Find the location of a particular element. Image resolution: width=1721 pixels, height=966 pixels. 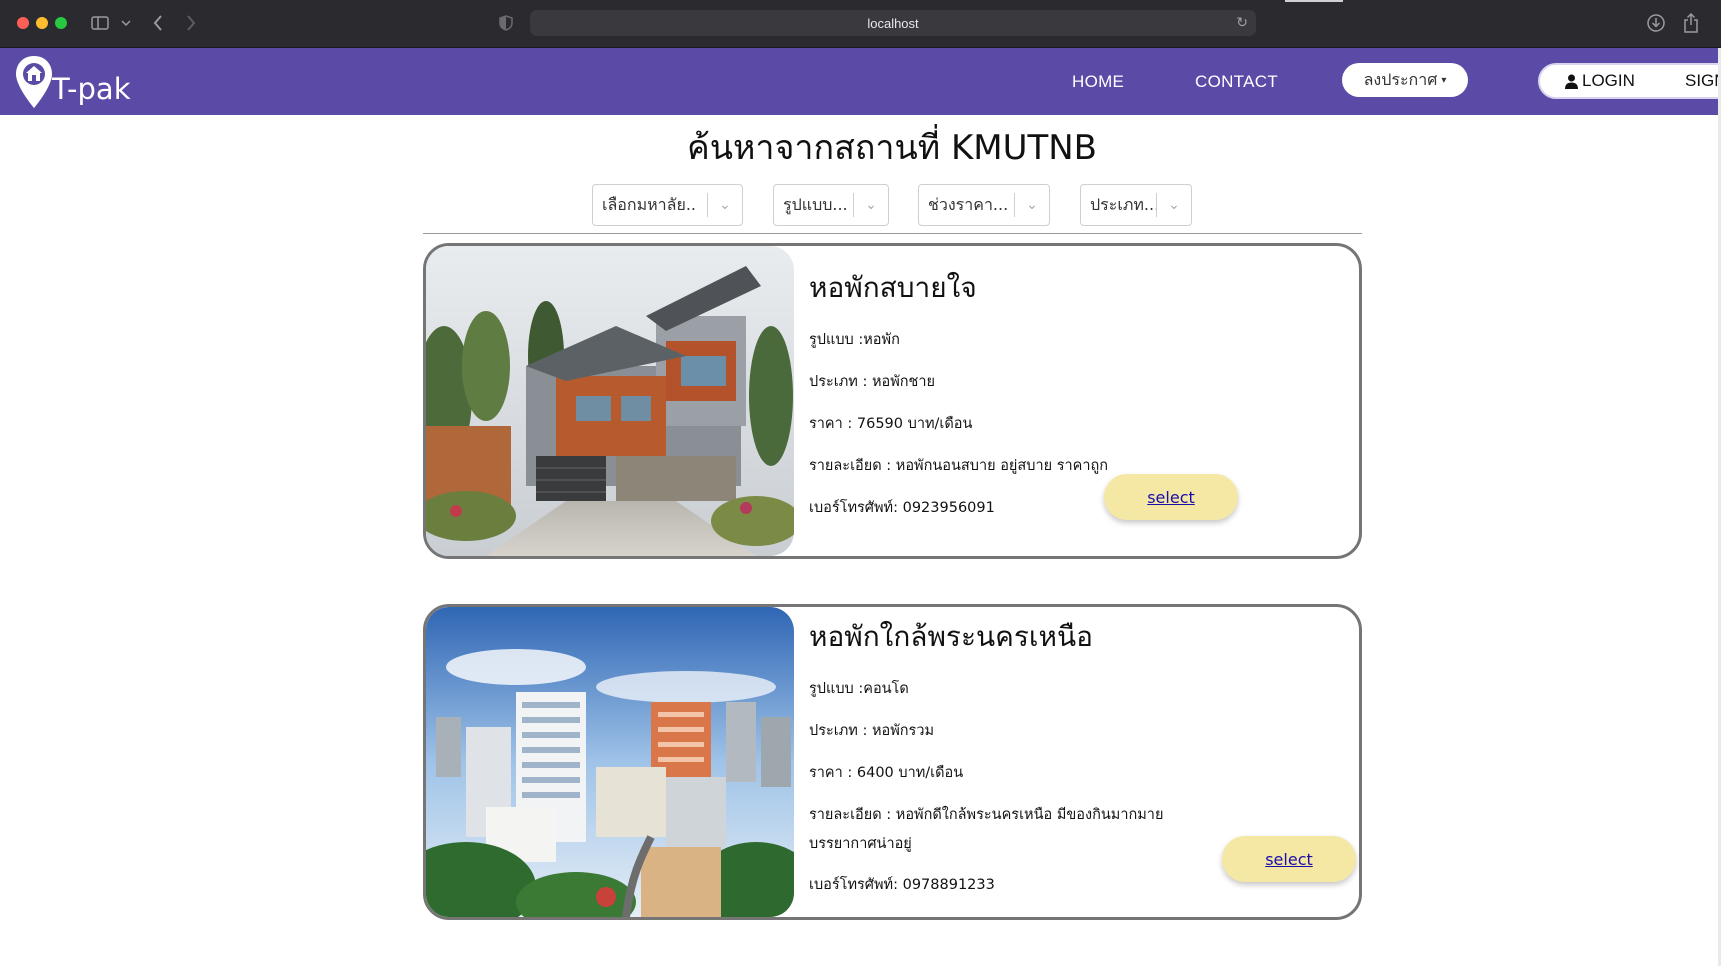

back-icon is located at coordinates (158, 23).